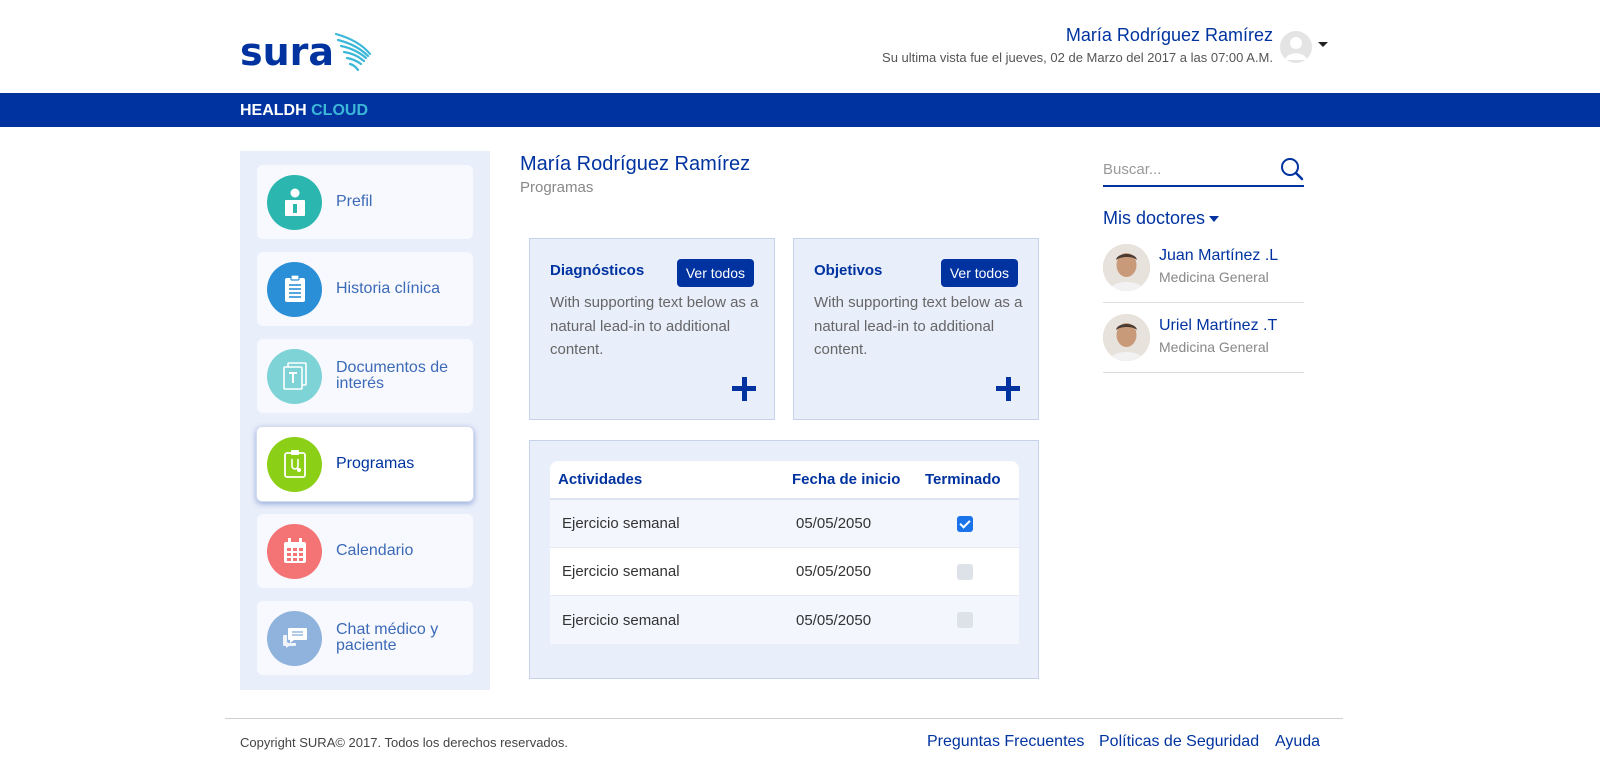 The width and height of the screenshot is (1600, 778). Describe the element at coordinates (800, 110) in the screenshot. I see `app-band: HEALDH CLOUD` at that location.